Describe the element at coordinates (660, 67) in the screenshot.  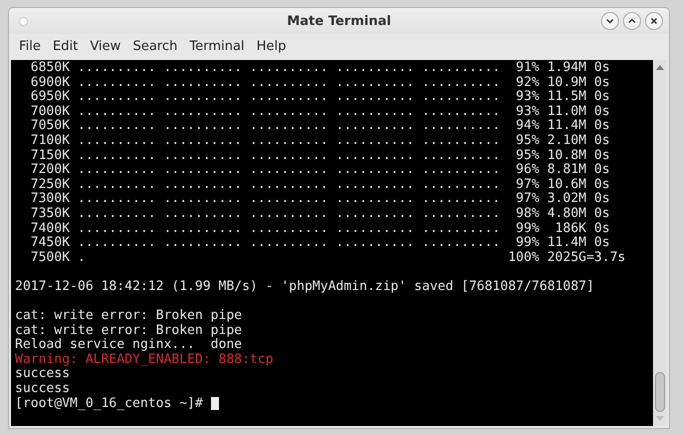
I see `scroll-up-icon` at that location.